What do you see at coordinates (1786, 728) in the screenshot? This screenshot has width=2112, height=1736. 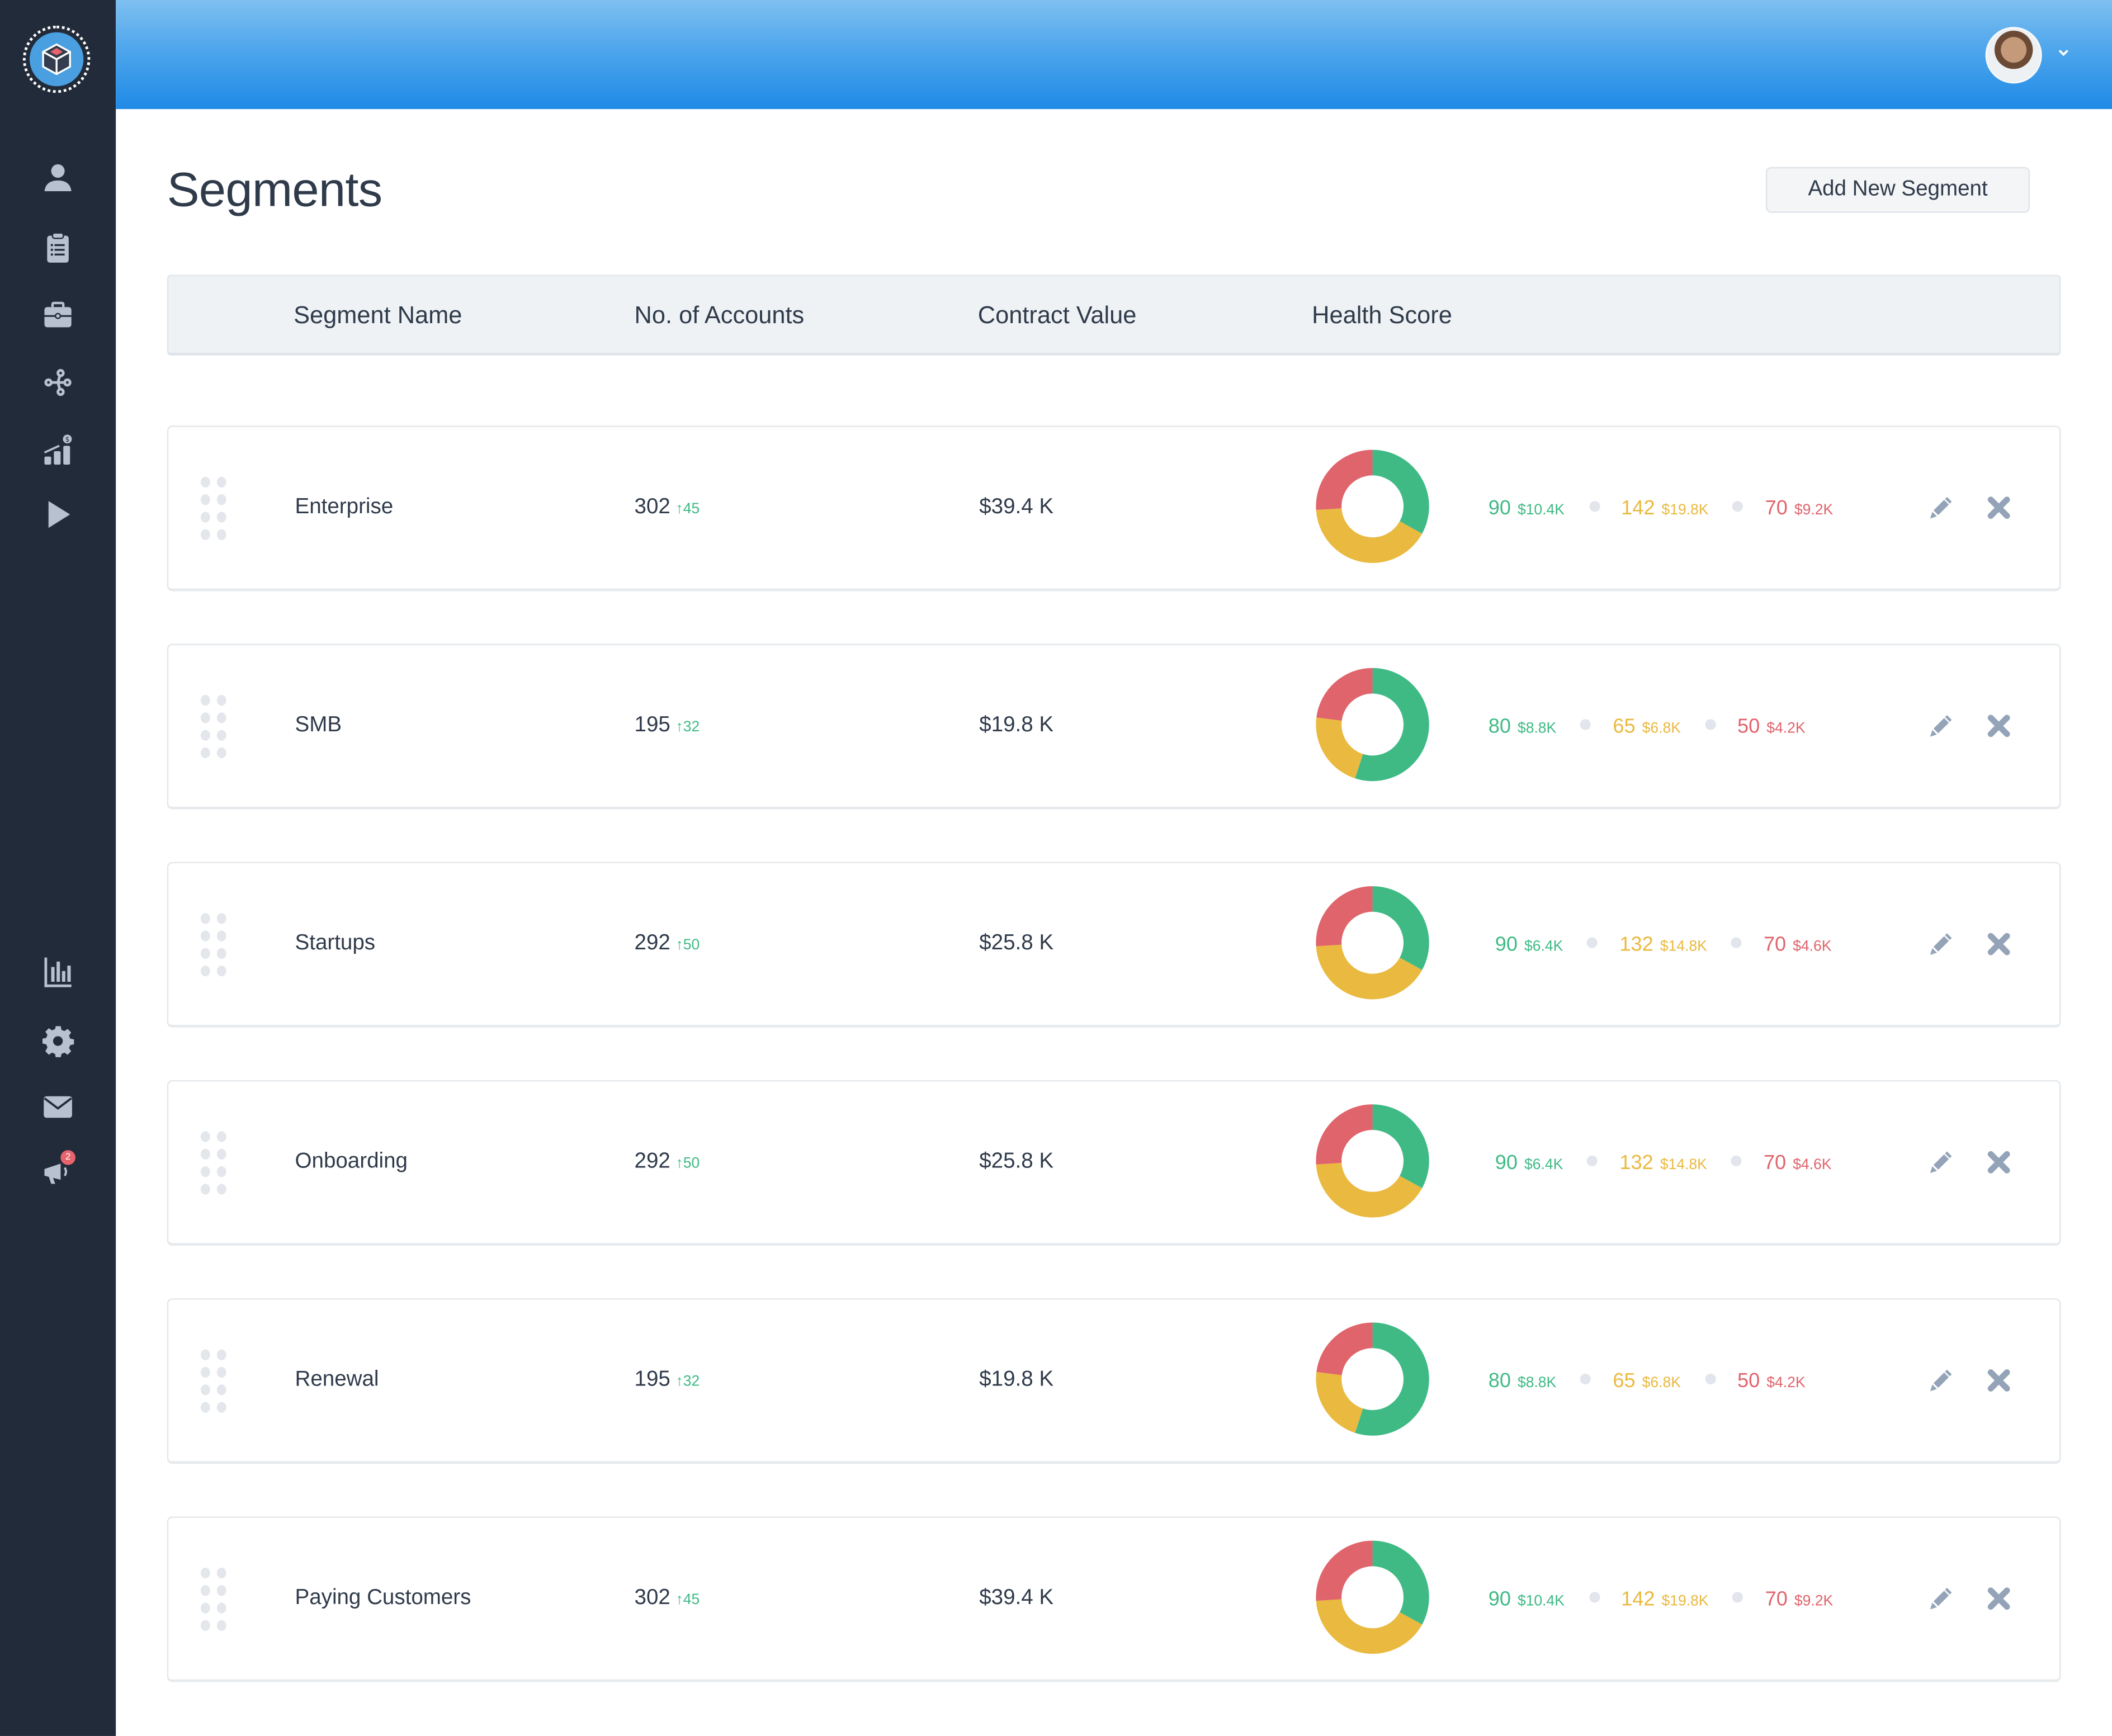 I see `health-bad-value: $4.2K` at bounding box center [1786, 728].